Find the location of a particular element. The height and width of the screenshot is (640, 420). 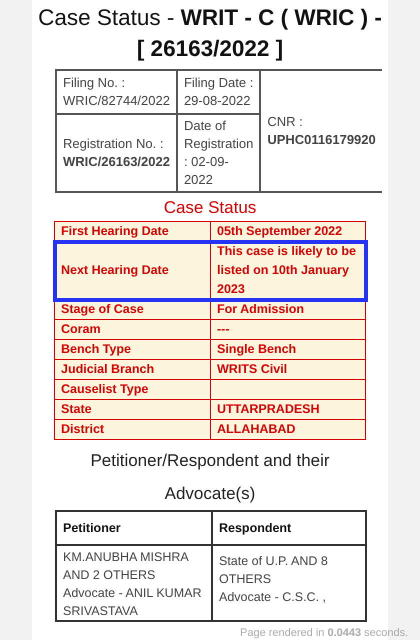

table-cell: Causelist Type is located at coordinates (132, 390).